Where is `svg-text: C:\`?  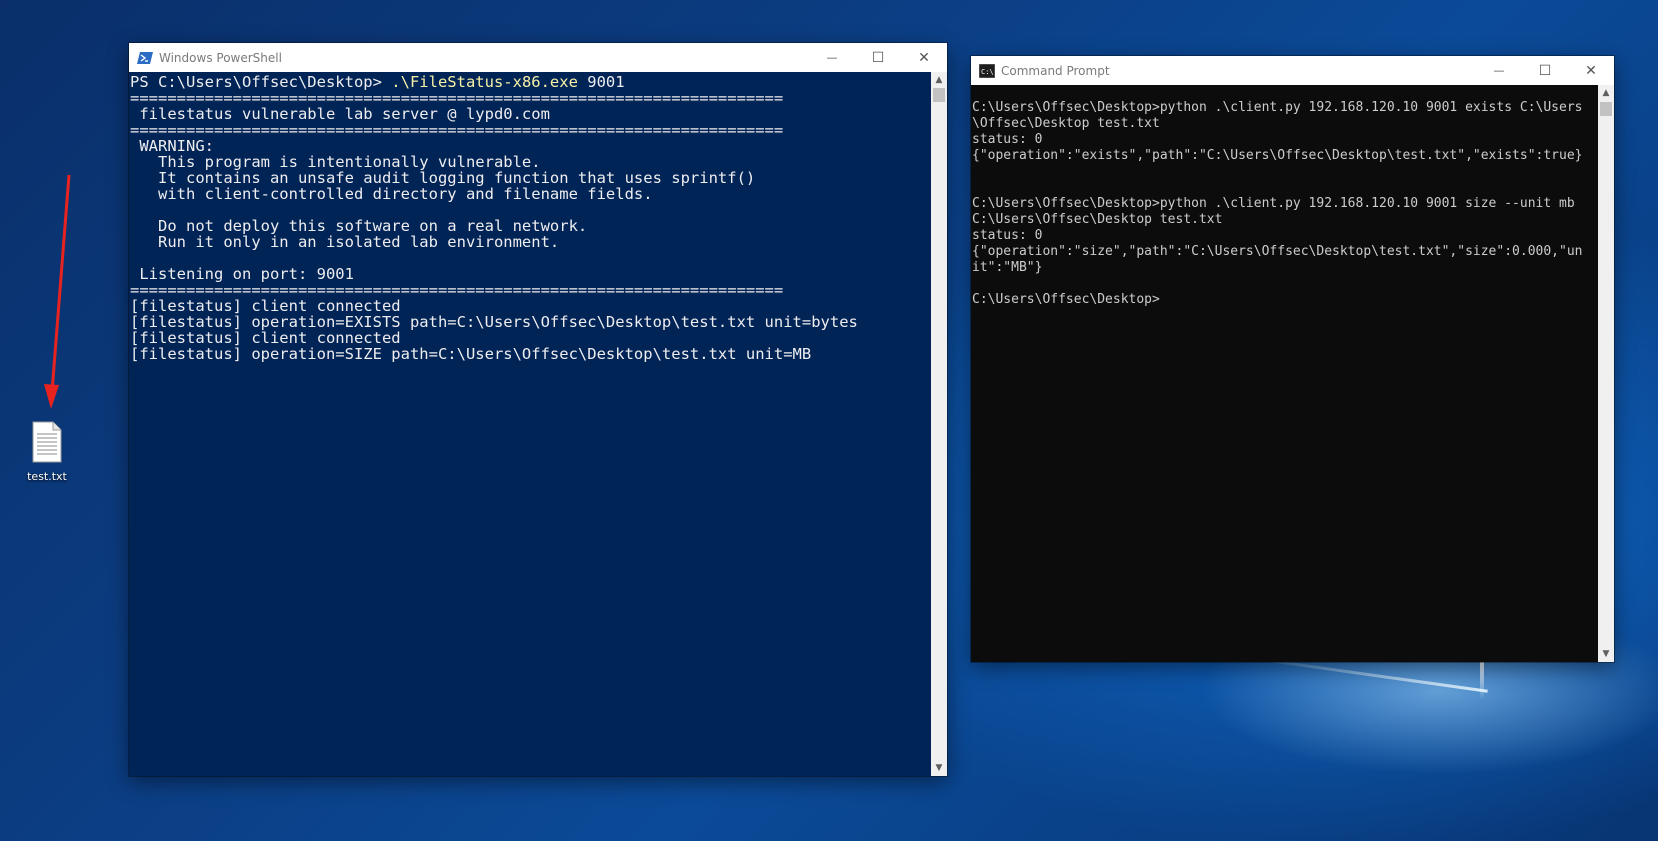
svg-text: C:\ is located at coordinates (987, 72).